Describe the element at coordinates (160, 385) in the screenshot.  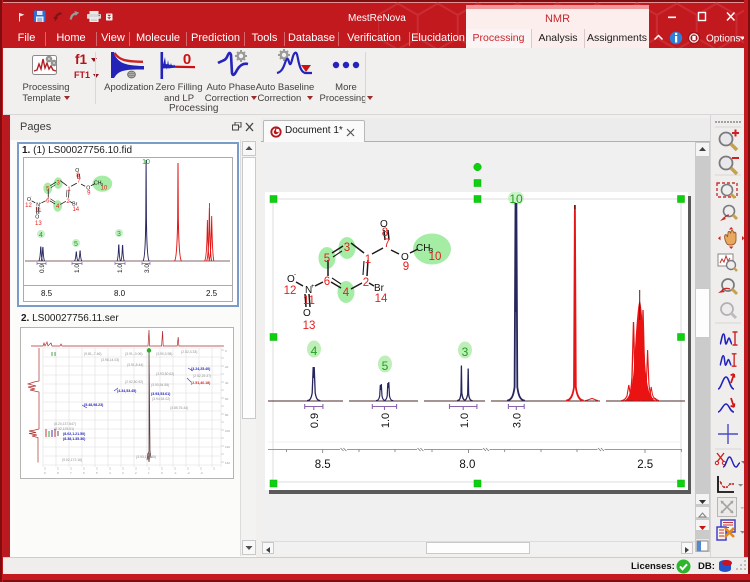
I see `svg-text: (3.93,54.55)` at that location.